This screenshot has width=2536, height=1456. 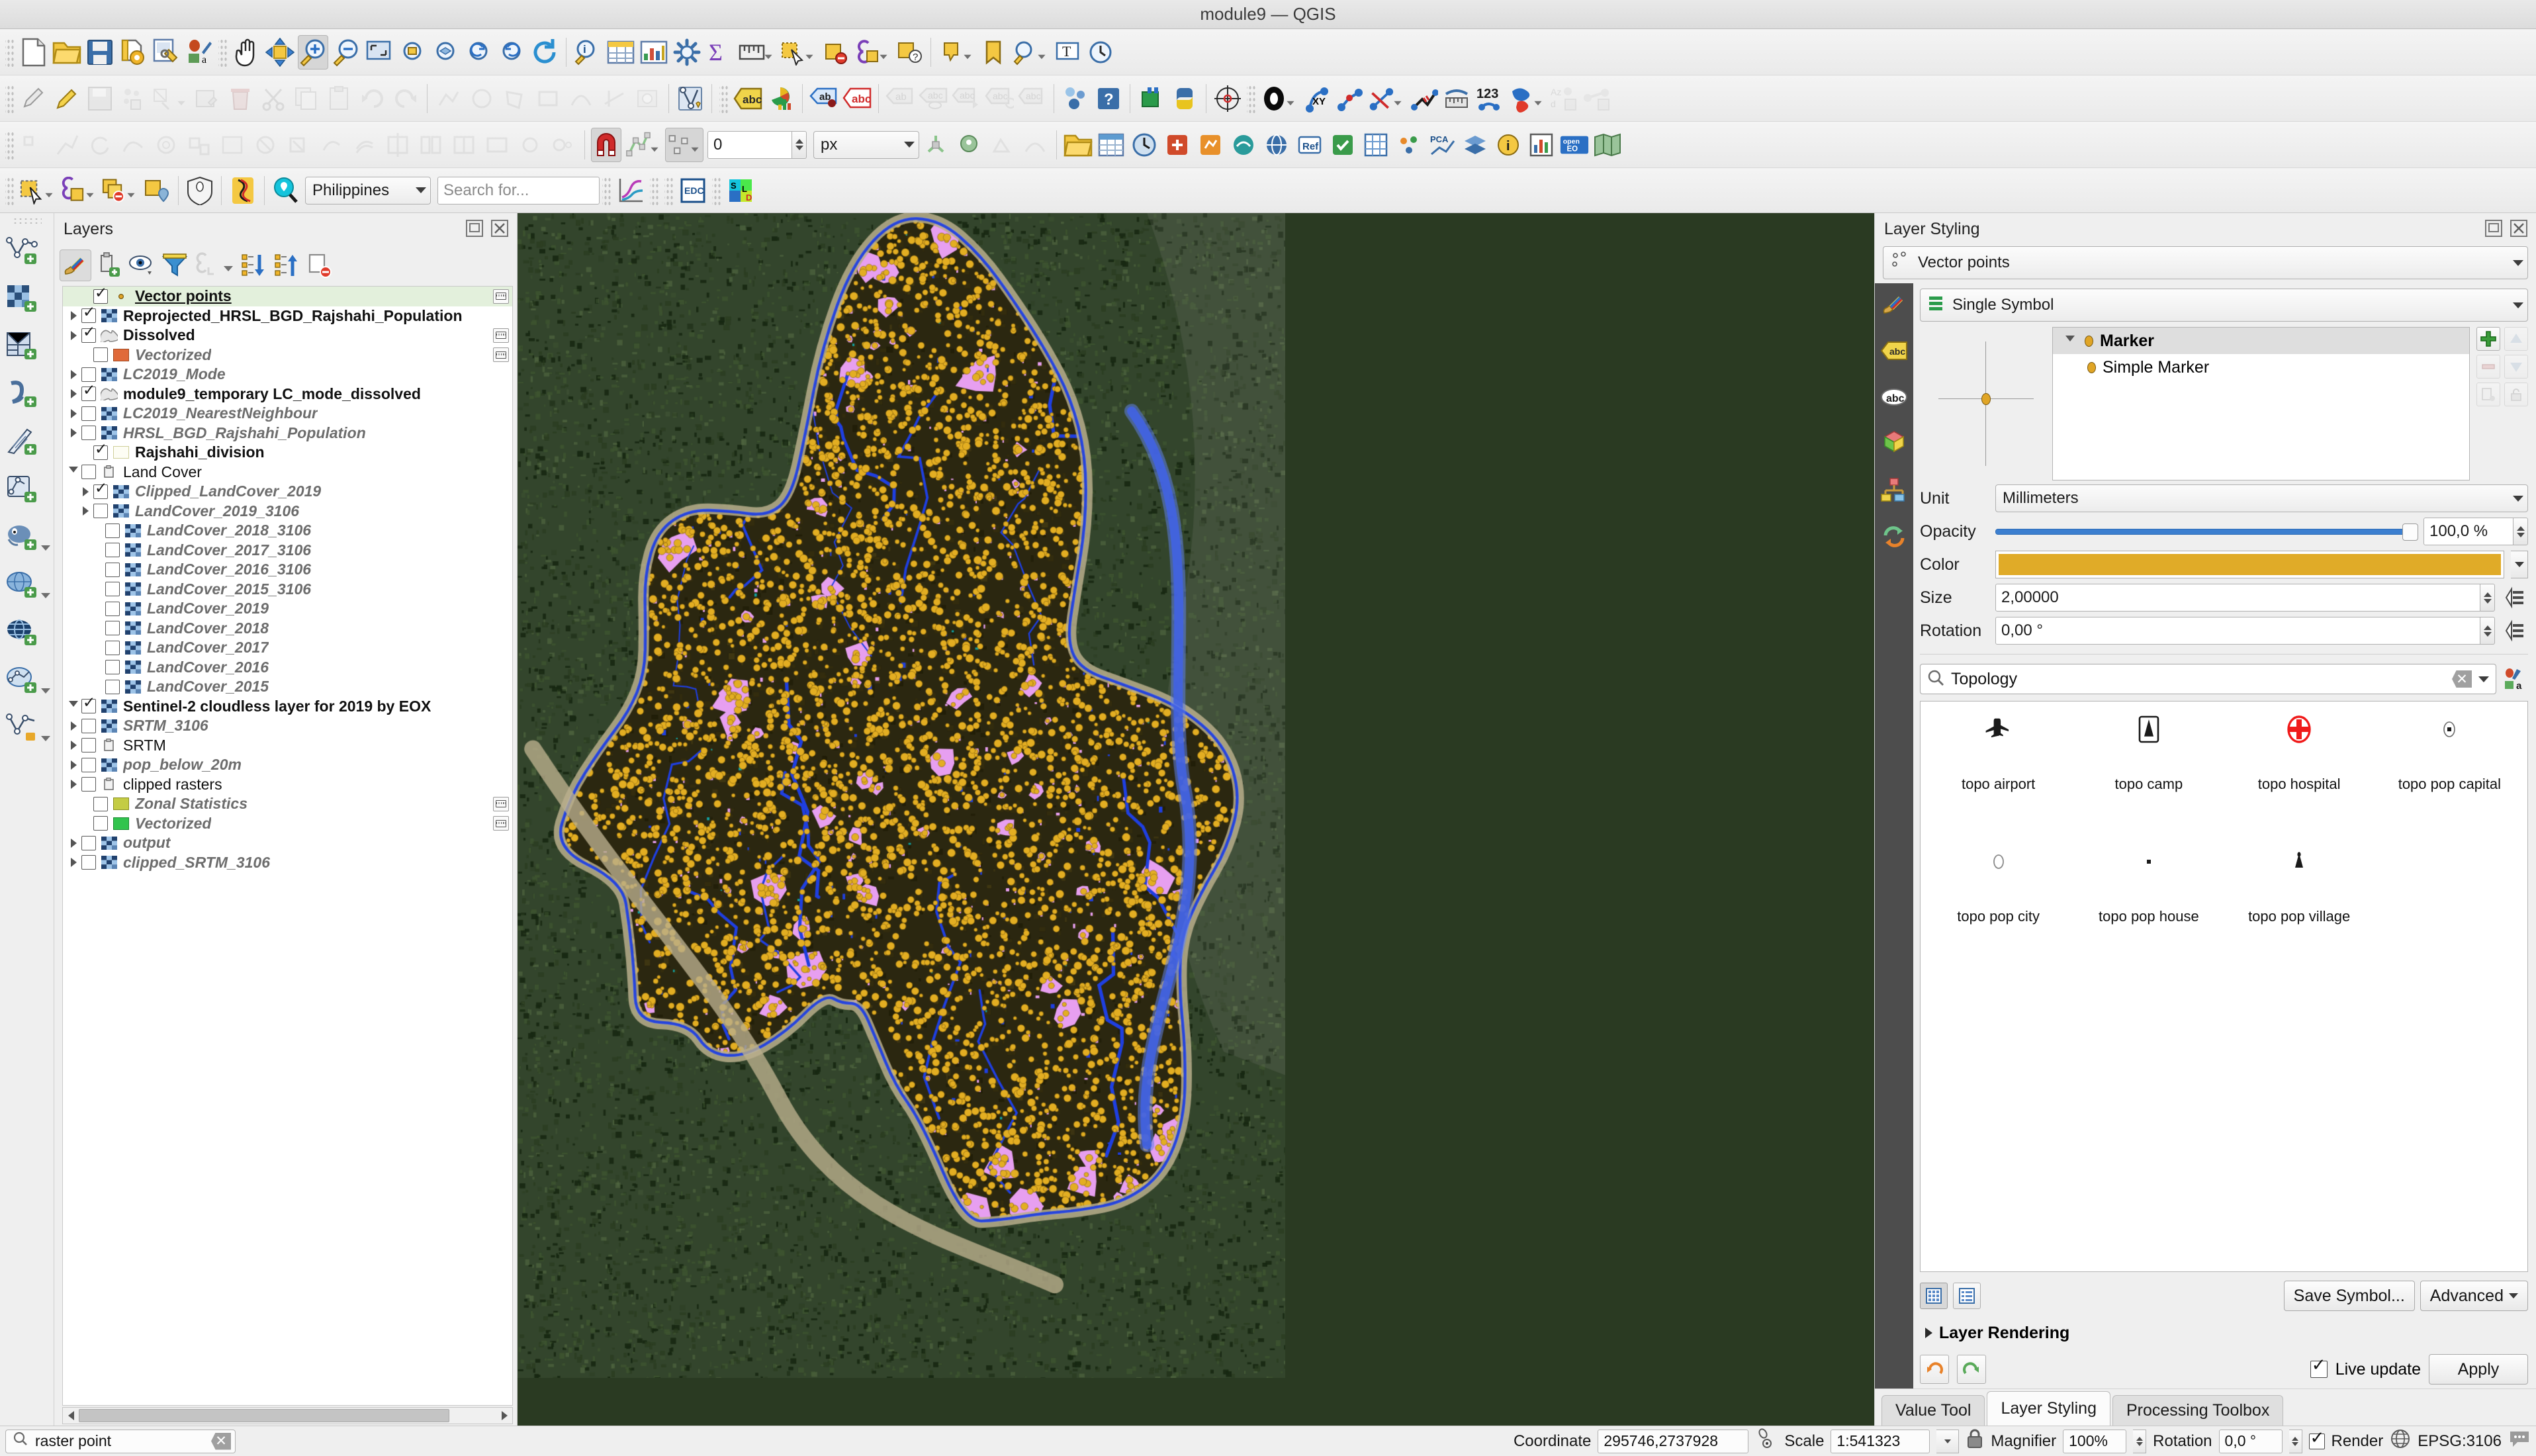 I want to click on paste-features-button, so click(x=339, y=98).